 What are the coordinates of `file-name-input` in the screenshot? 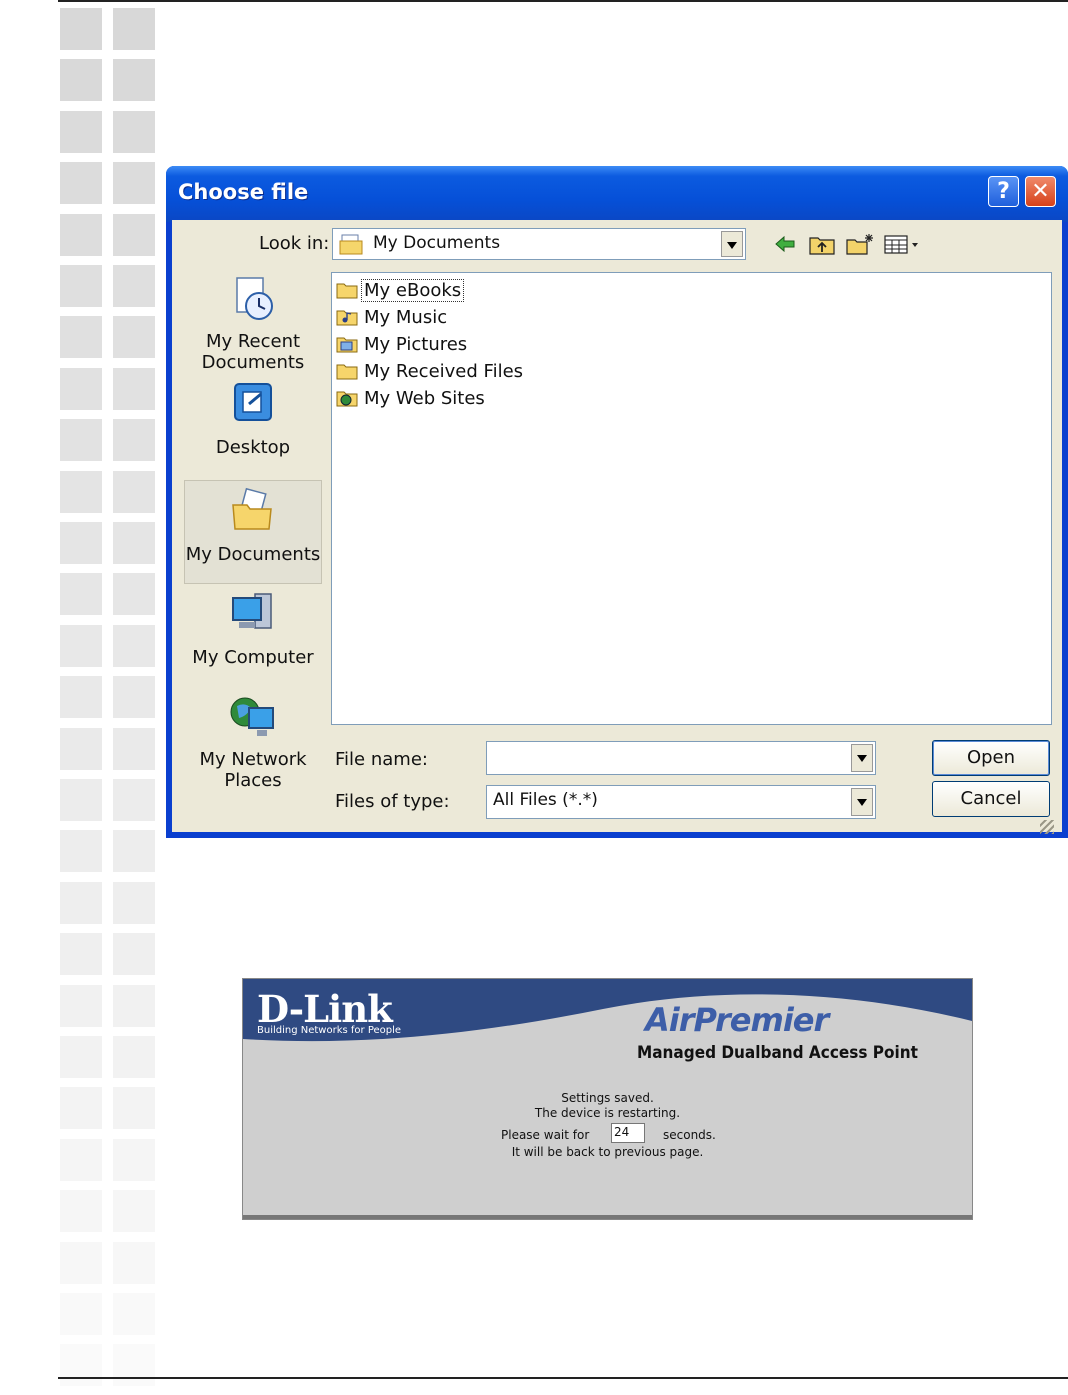 It's located at (681, 758).